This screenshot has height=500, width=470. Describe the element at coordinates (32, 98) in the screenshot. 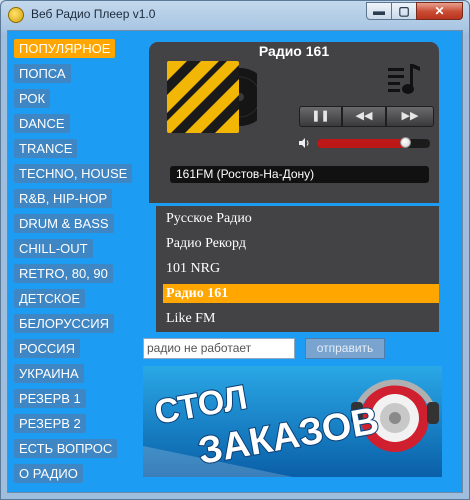

I see `genre-item: РОК` at that location.